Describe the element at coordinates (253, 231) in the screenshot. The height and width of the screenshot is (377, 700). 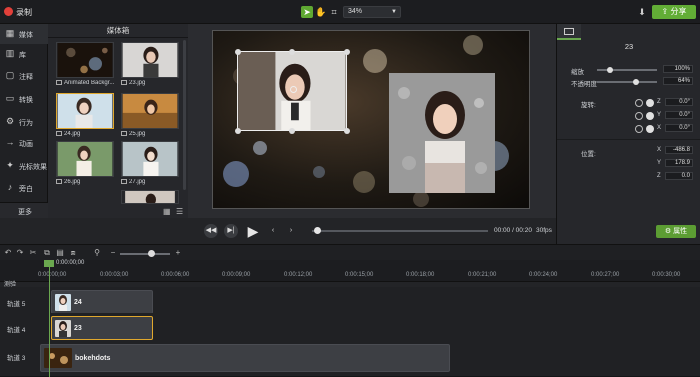
I see `play-button: ▶` at that location.